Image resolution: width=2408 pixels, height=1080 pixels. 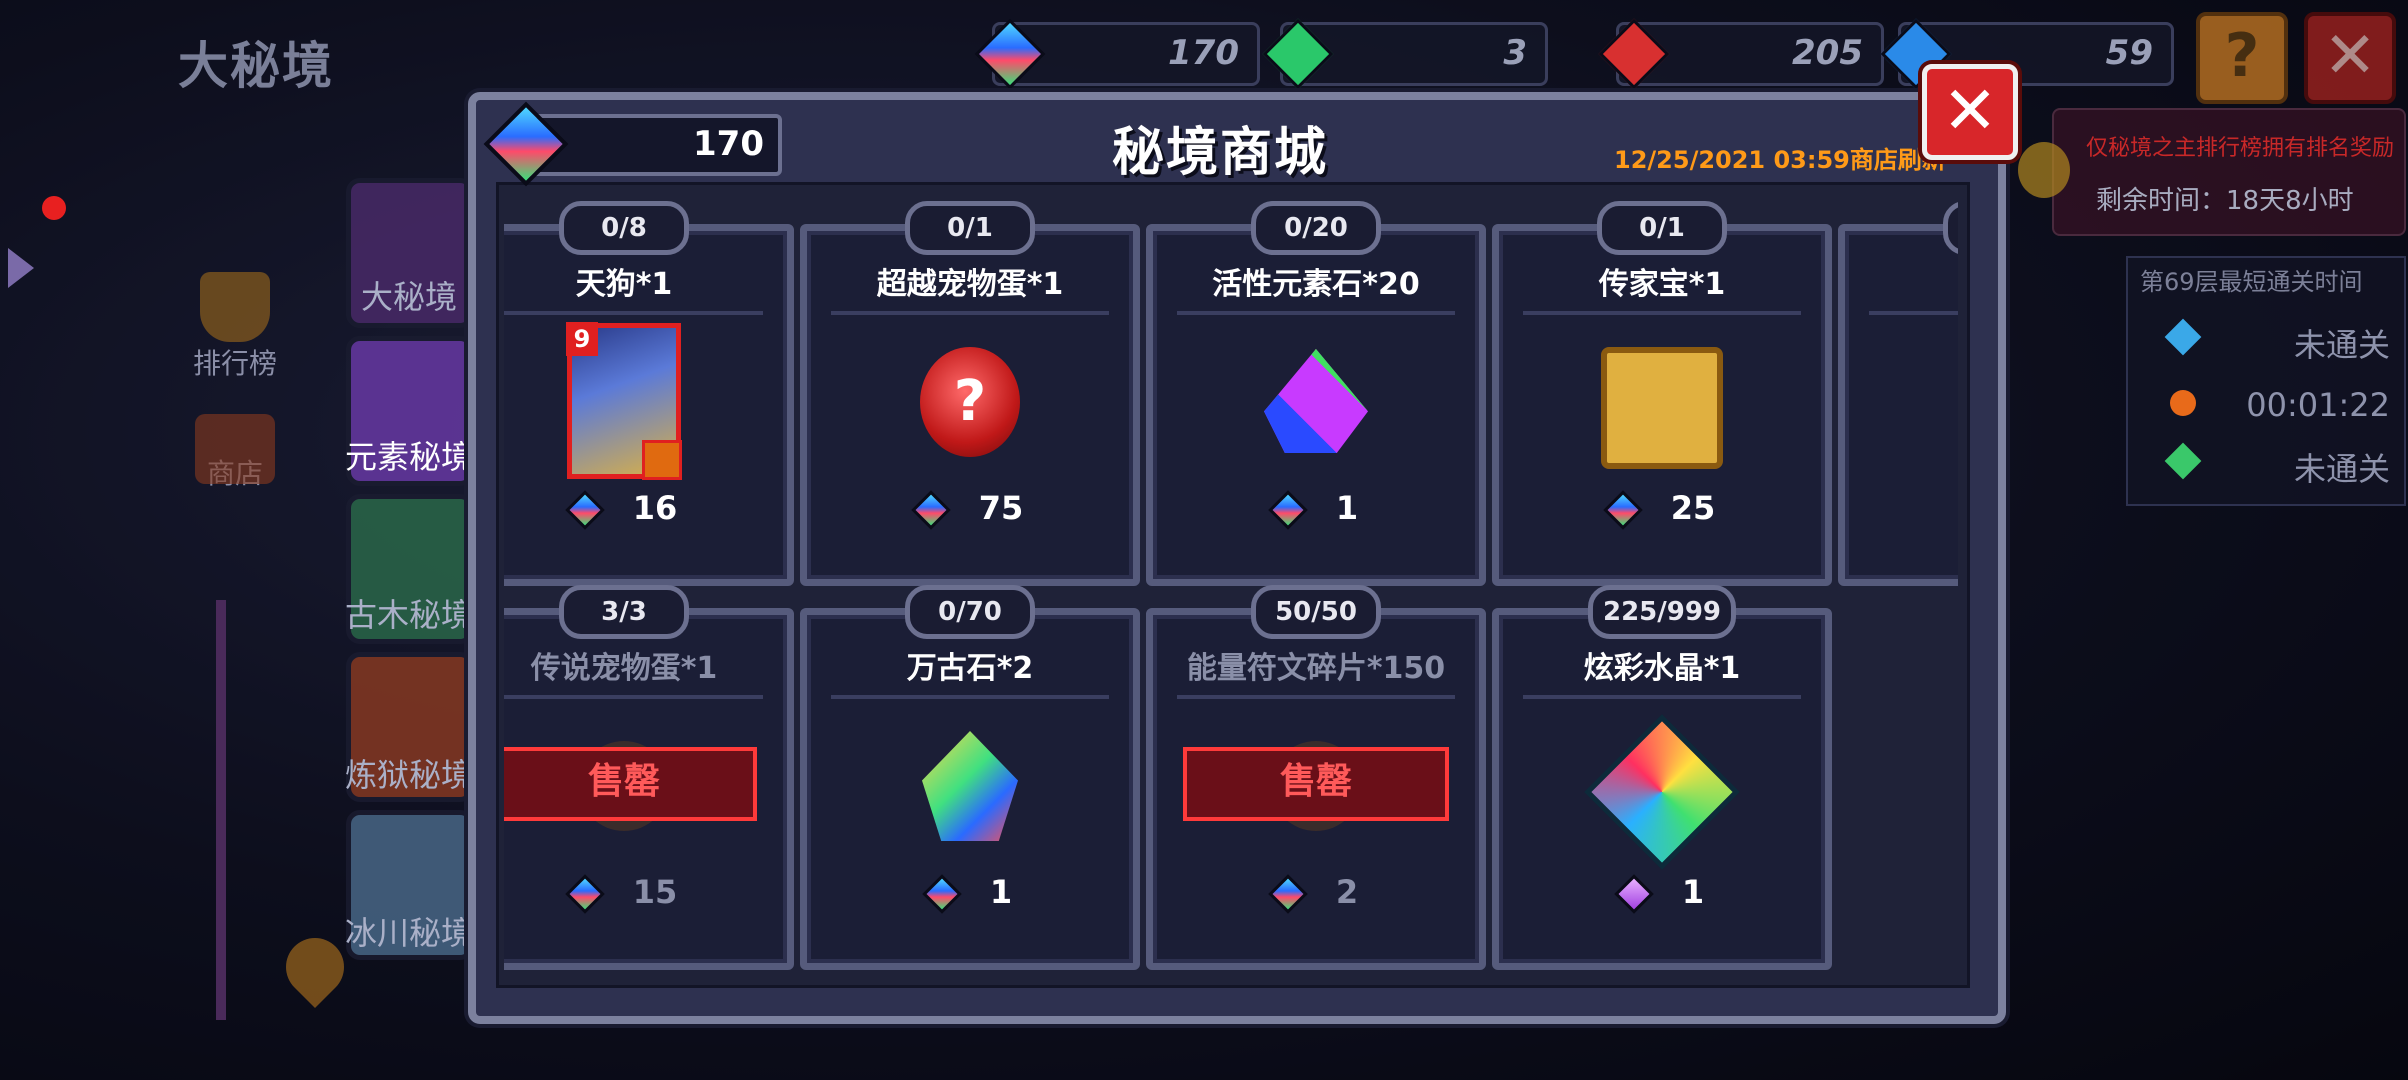 I want to click on rainbow-crystal-icon, so click(x=1662, y=792).